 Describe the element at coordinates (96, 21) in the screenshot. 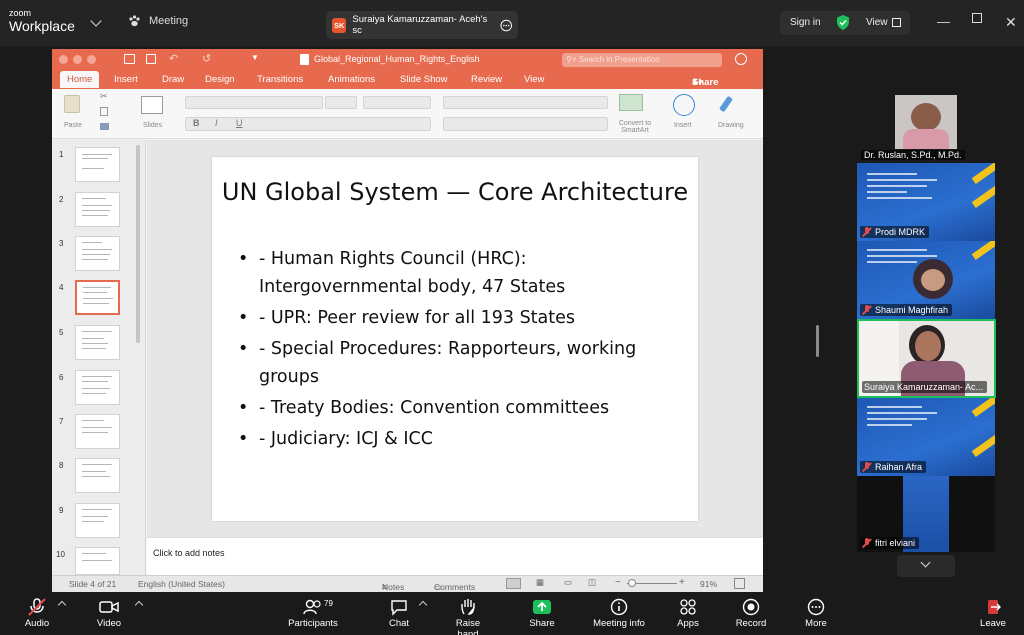

I see `workplace-menu-chevron-icon` at that location.